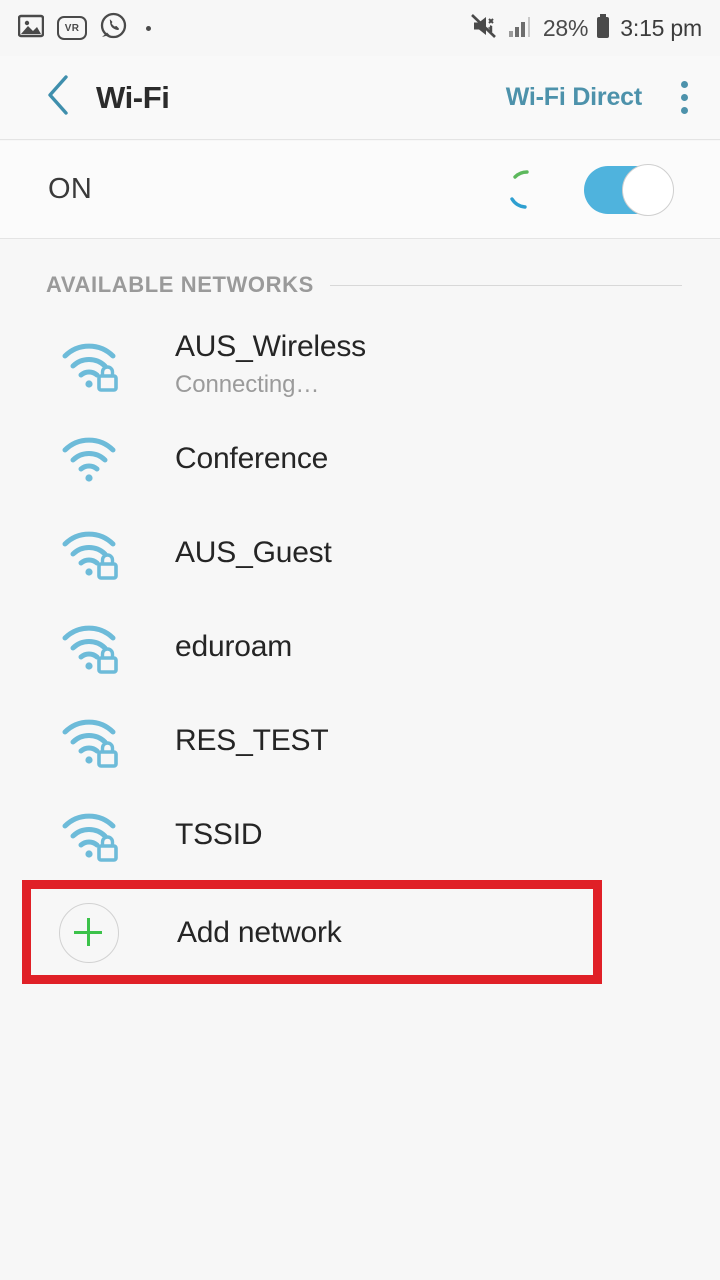 The height and width of the screenshot is (1280, 720). I want to click on overflow-menu-icon, so click(684, 97).